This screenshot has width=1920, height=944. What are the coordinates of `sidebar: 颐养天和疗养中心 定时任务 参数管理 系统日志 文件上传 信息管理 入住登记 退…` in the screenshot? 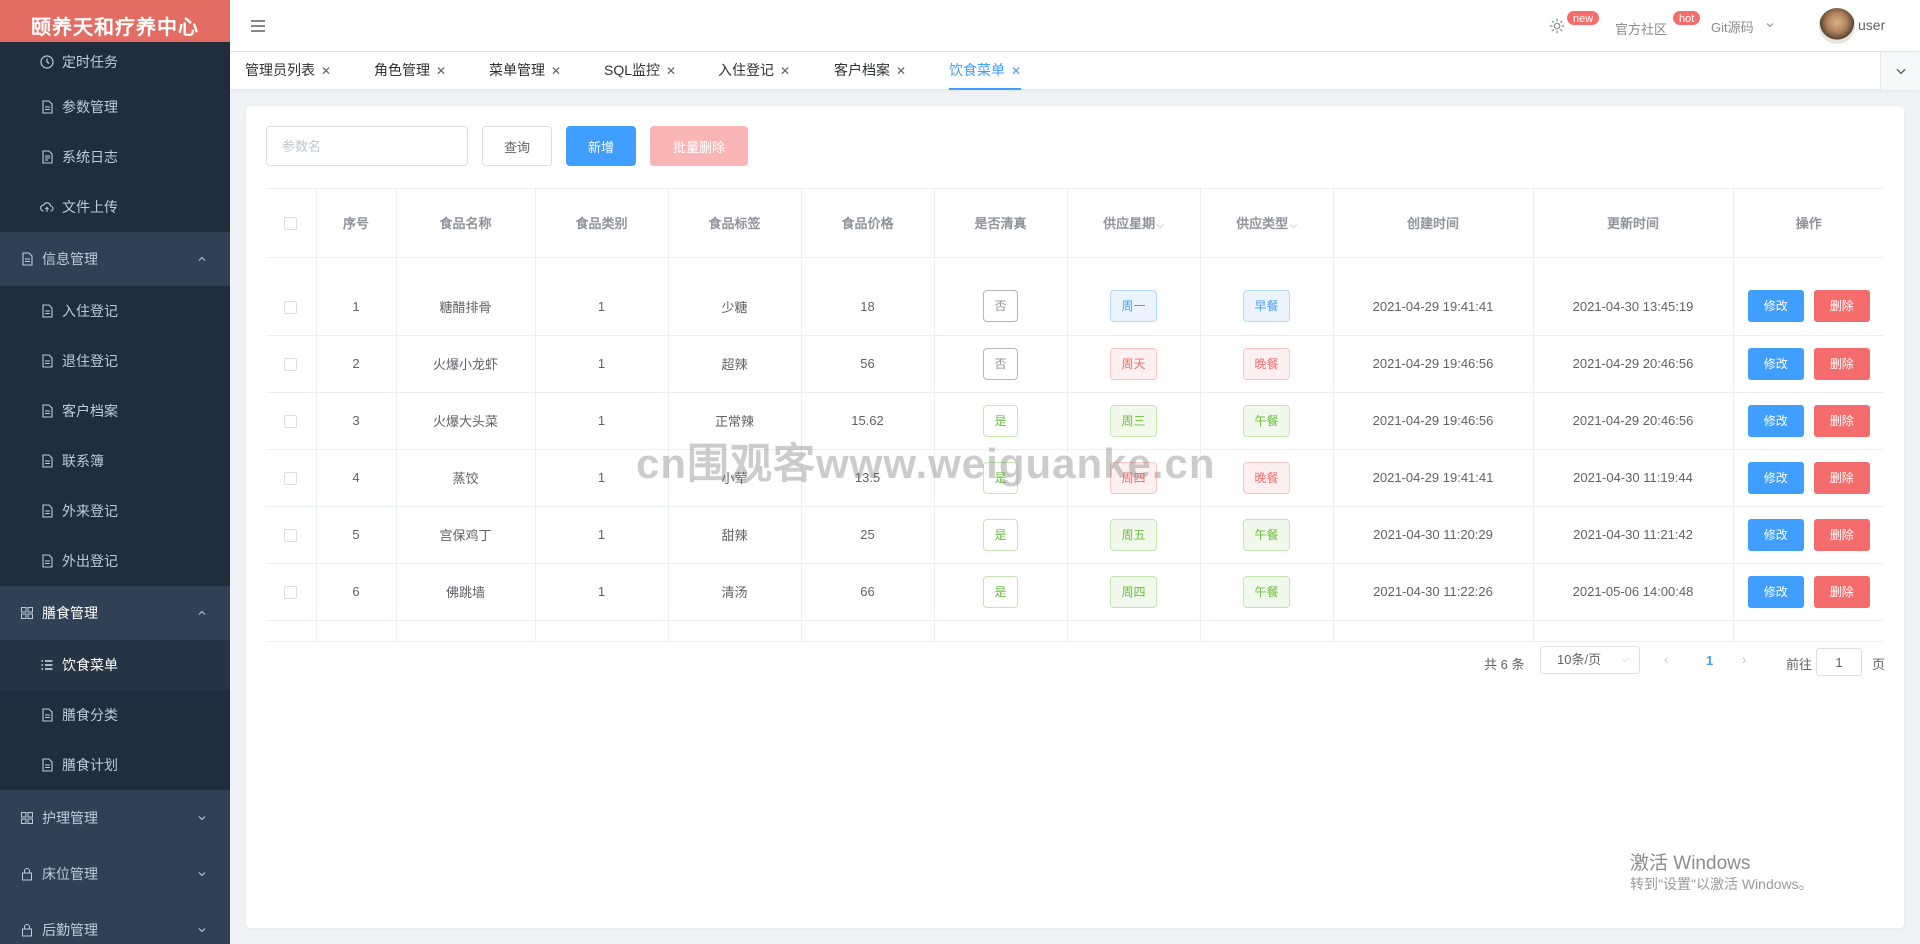 It's located at (115, 472).